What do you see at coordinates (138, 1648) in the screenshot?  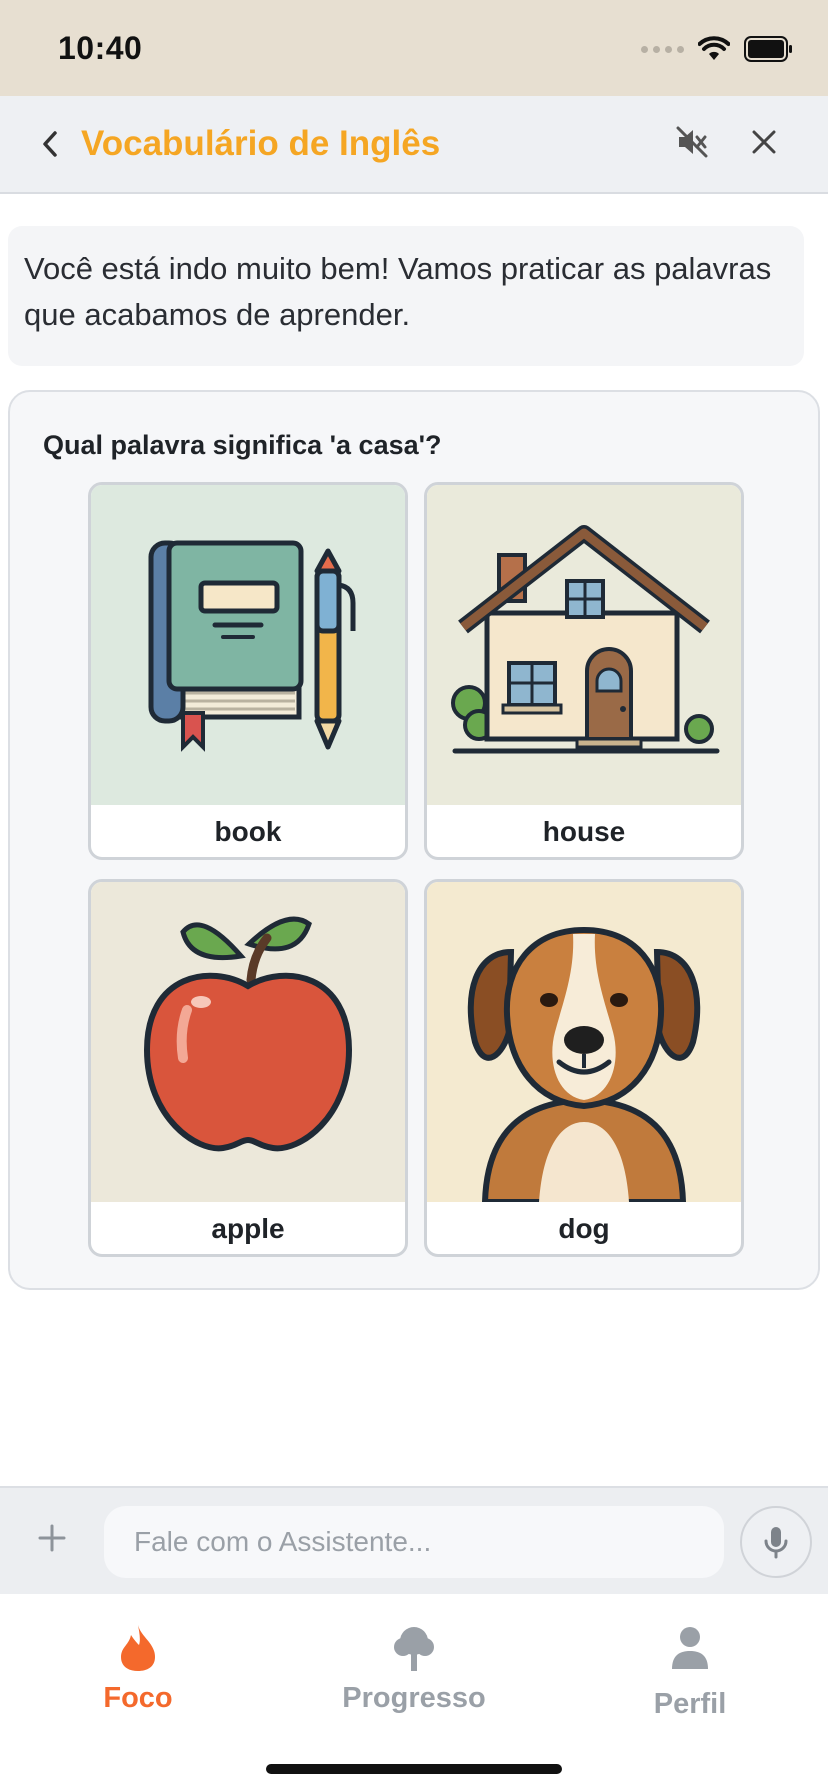 I see `flame-icon` at bounding box center [138, 1648].